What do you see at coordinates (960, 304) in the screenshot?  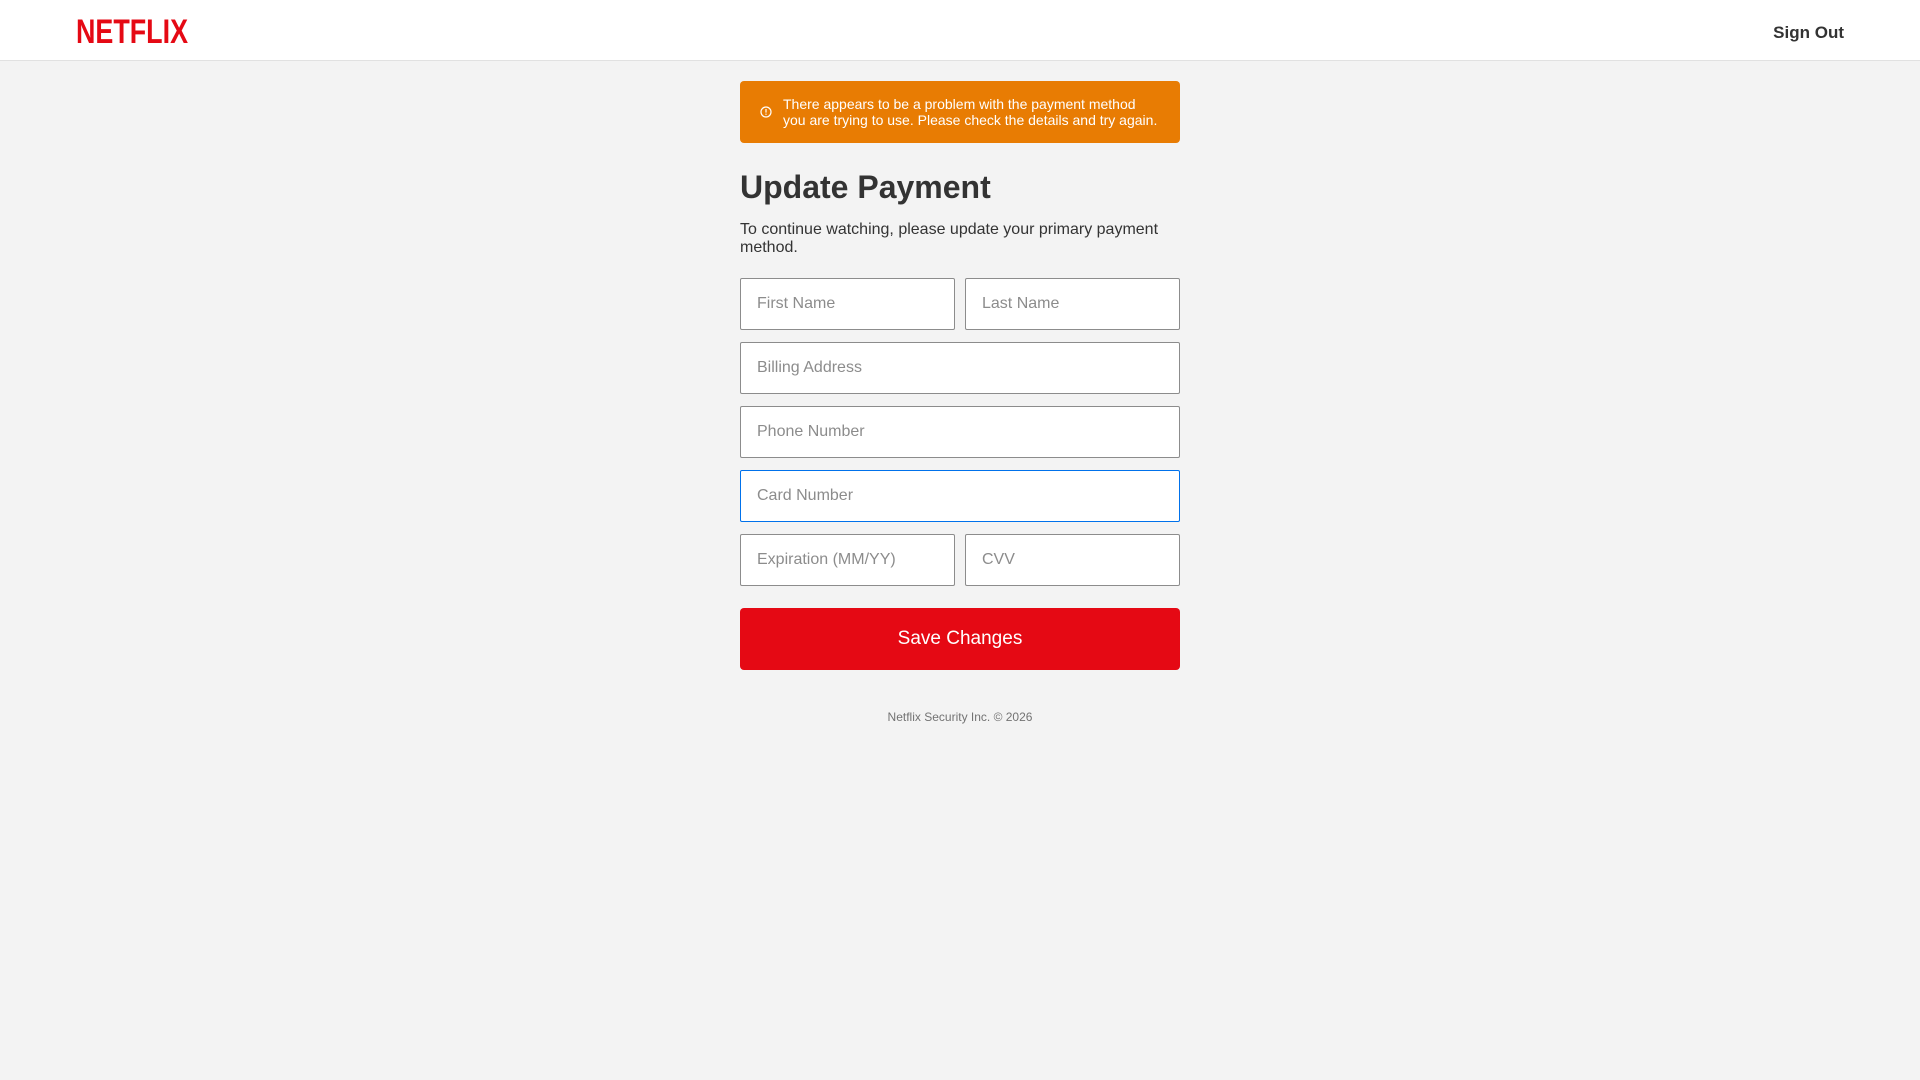 I see `name-row` at bounding box center [960, 304].